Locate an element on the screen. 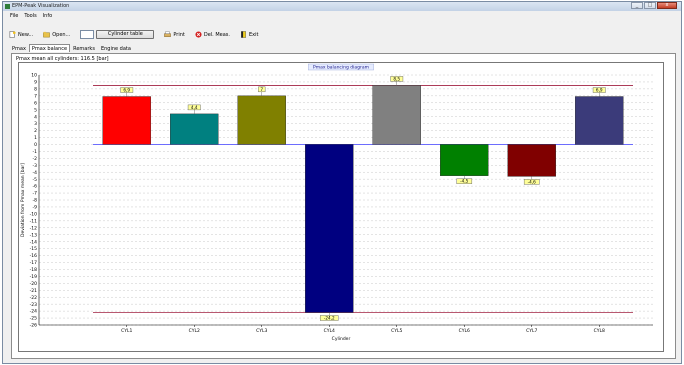 The height and width of the screenshot is (365, 684). y-tick-label: 5 is located at coordinates (35, 110).